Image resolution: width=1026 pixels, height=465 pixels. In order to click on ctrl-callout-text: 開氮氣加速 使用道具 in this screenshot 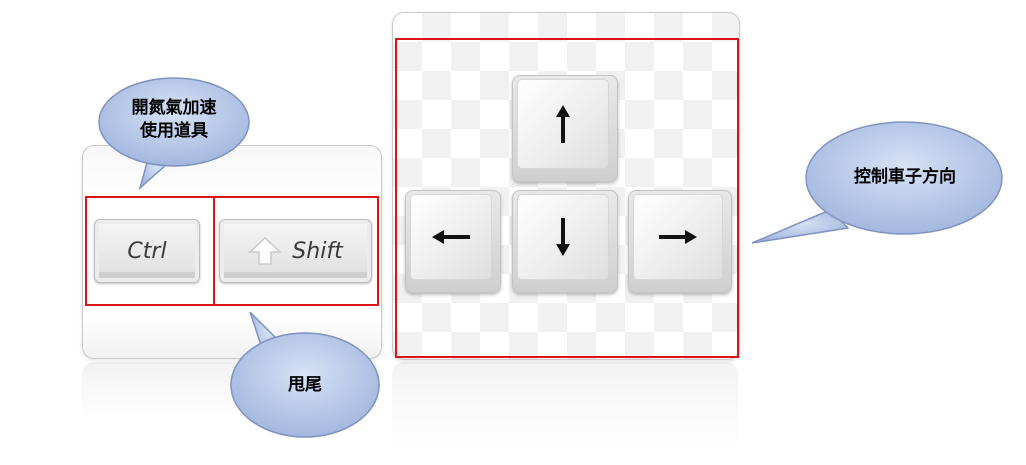, I will do `click(174, 120)`.